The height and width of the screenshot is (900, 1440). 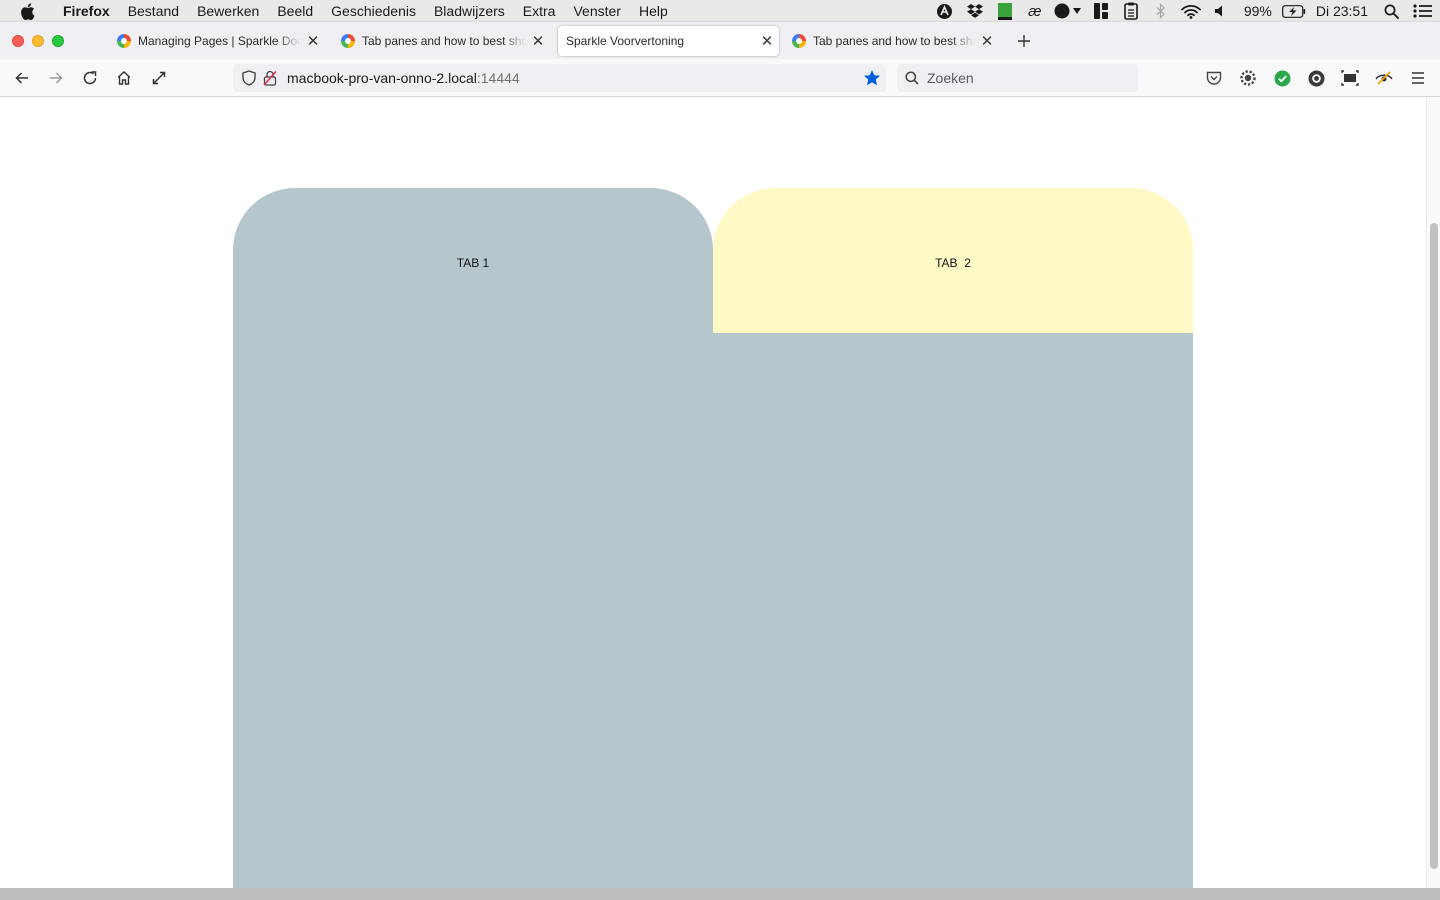 I want to click on reload-icon, so click(x=90, y=78).